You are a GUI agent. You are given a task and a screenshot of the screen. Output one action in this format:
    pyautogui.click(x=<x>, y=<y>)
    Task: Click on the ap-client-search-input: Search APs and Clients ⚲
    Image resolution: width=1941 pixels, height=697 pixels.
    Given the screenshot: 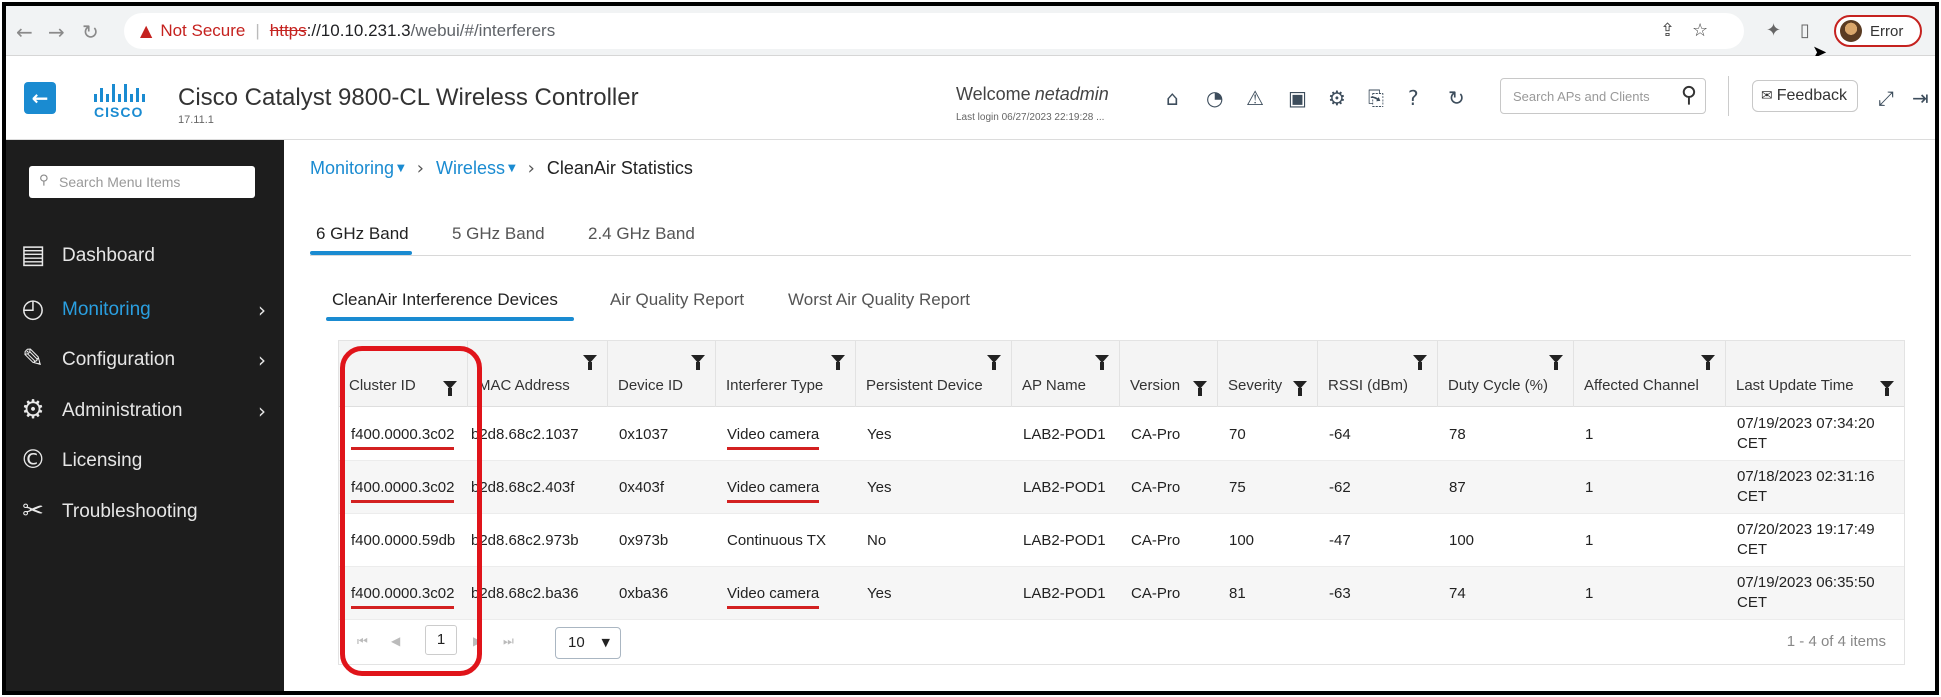 What is the action you would take?
    pyautogui.click(x=1603, y=96)
    